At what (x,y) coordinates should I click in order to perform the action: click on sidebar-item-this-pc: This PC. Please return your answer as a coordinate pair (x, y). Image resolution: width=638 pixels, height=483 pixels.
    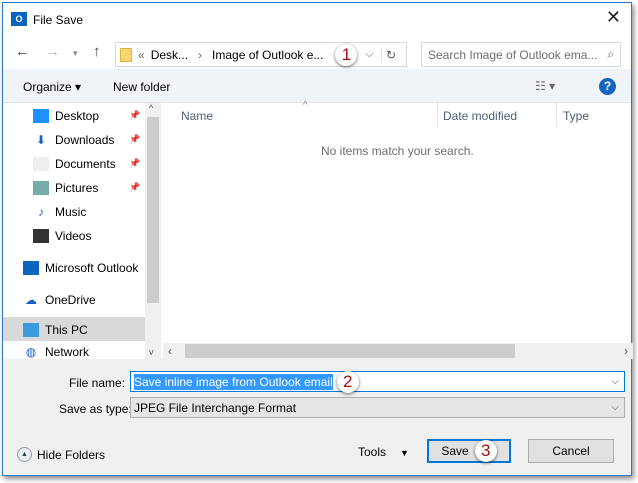
    Looking at the image, I should click on (55, 330).